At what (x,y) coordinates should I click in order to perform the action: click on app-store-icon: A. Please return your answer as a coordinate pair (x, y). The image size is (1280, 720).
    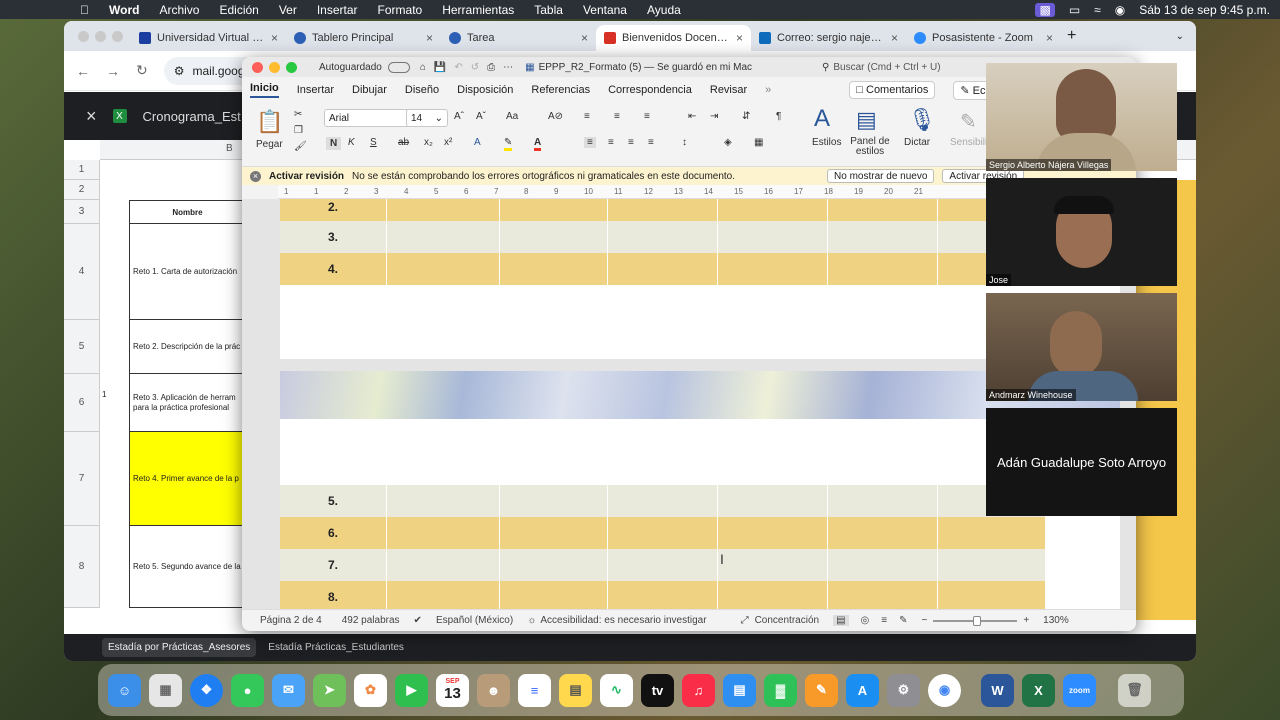
    Looking at the image, I should click on (862, 690).